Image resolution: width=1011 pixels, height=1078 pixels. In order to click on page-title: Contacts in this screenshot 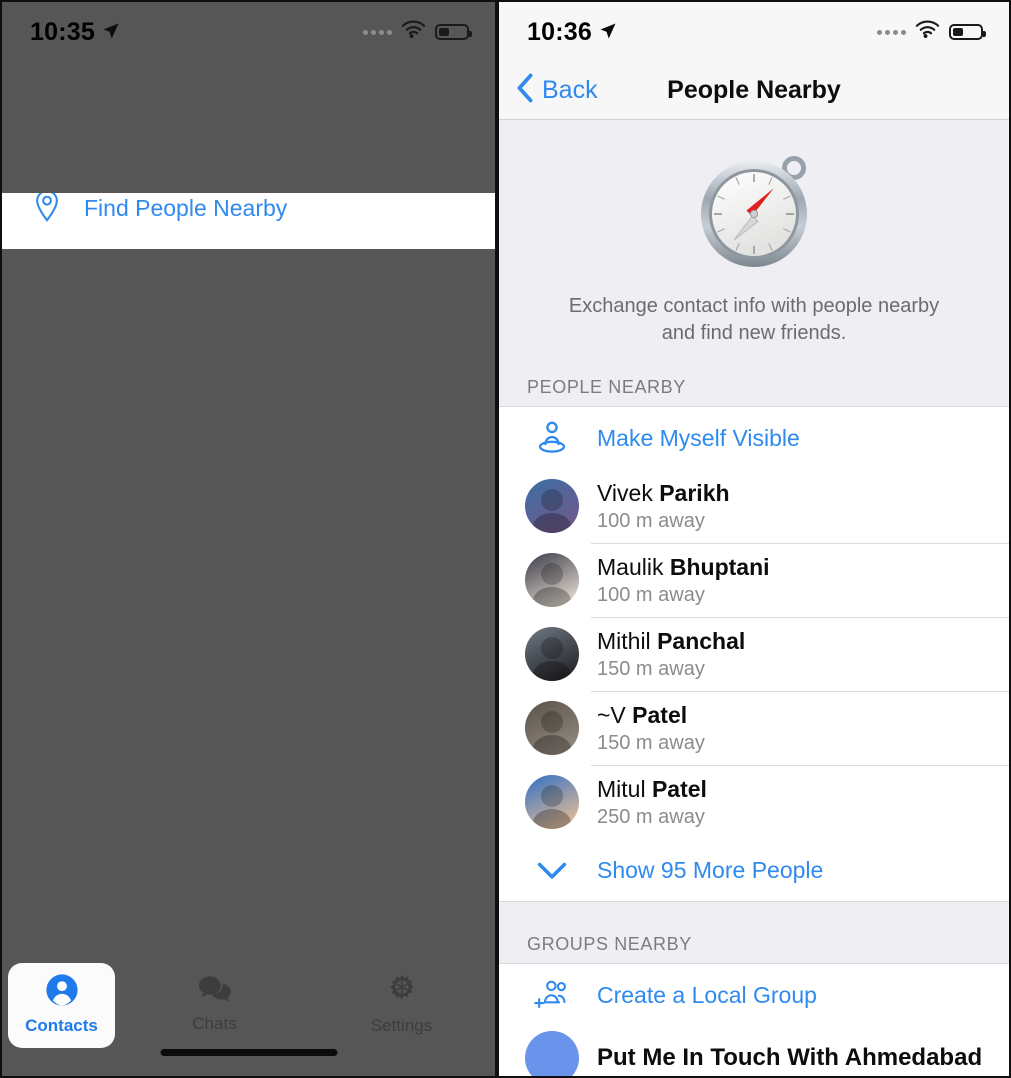, I will do `click(248, 90)`.